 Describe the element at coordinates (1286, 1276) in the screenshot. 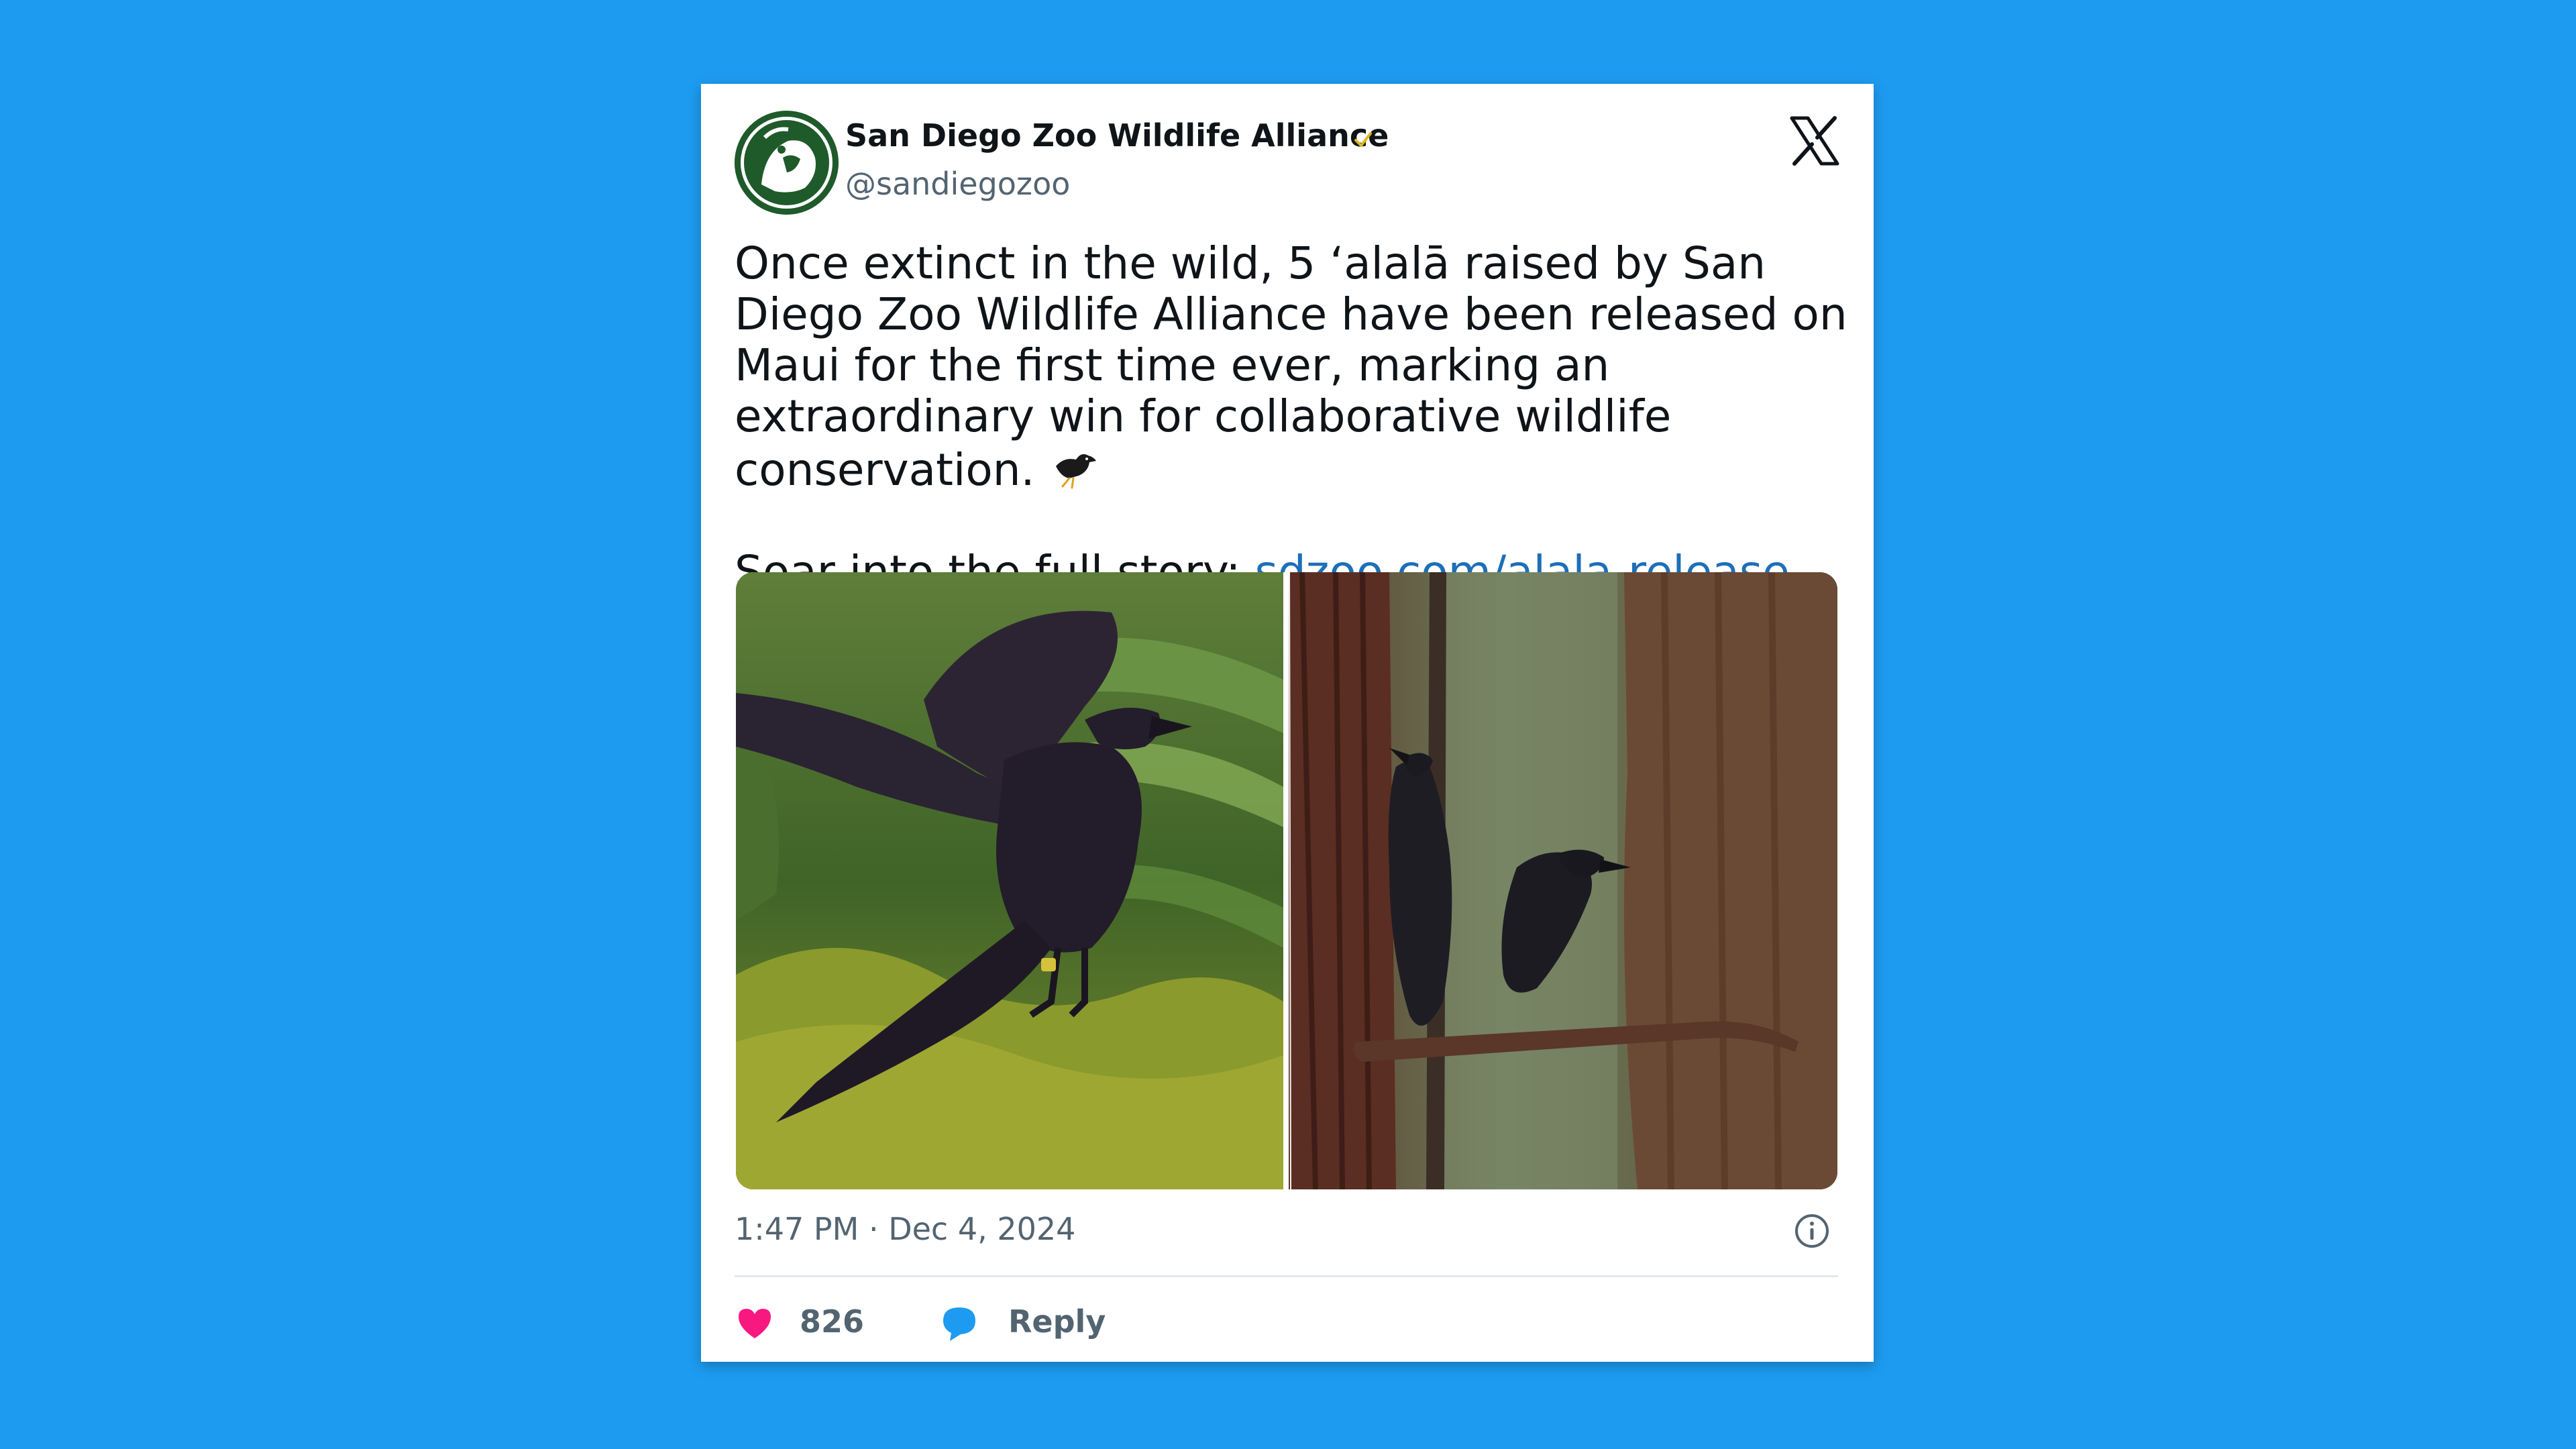

I see `divider` at that location.